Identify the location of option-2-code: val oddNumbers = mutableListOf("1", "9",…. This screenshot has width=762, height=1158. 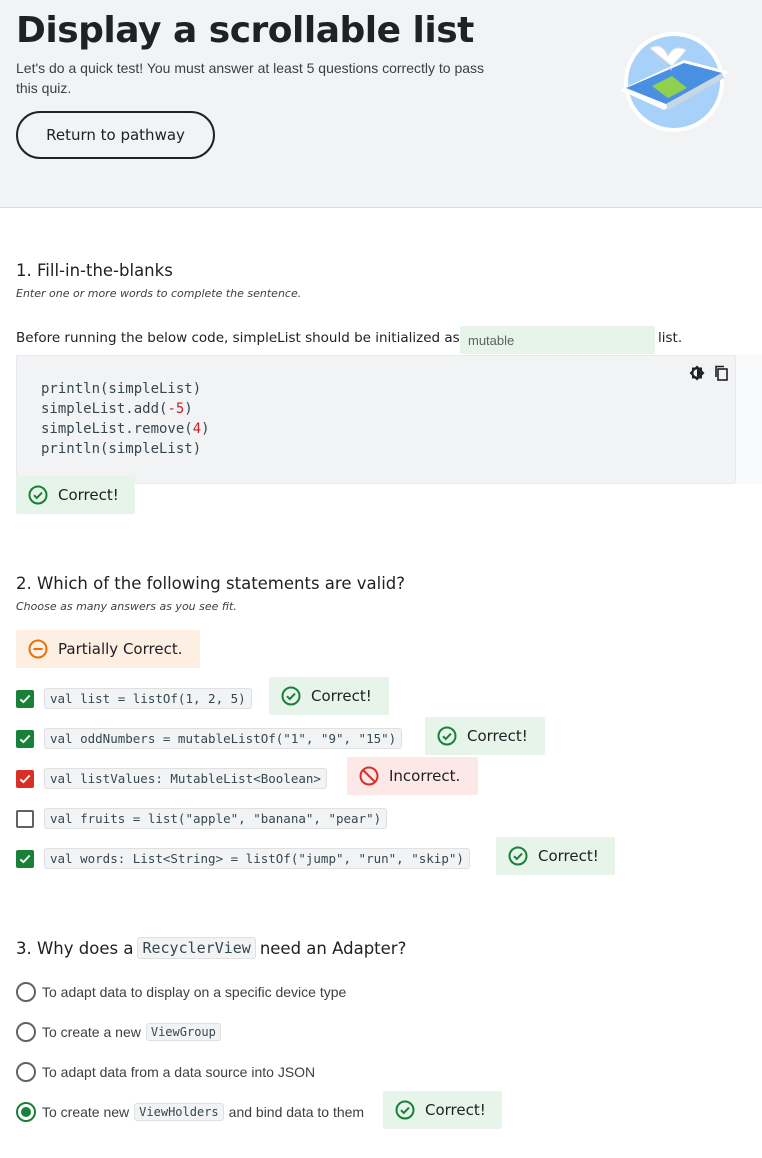
(223, 738).